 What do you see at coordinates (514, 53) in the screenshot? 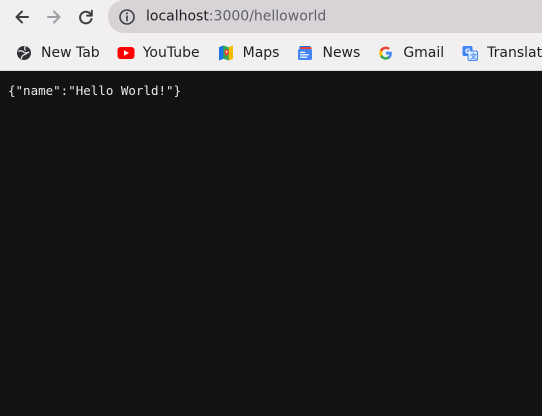
I see `bookmark-label-translate: Translate` at bounding box center [514, 53].